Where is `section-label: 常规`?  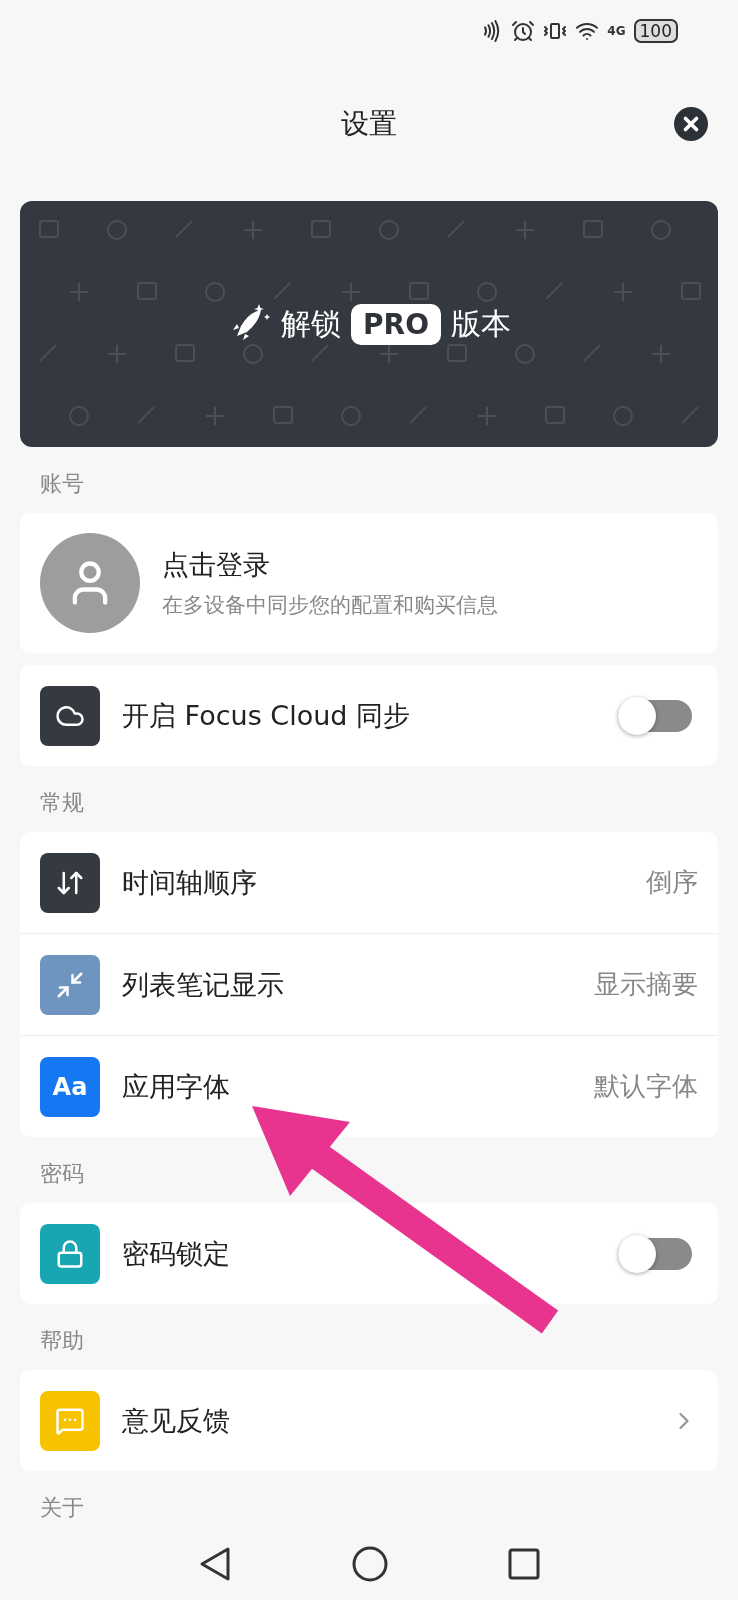 section-label: 常规 is located at coordinates (62, 803).